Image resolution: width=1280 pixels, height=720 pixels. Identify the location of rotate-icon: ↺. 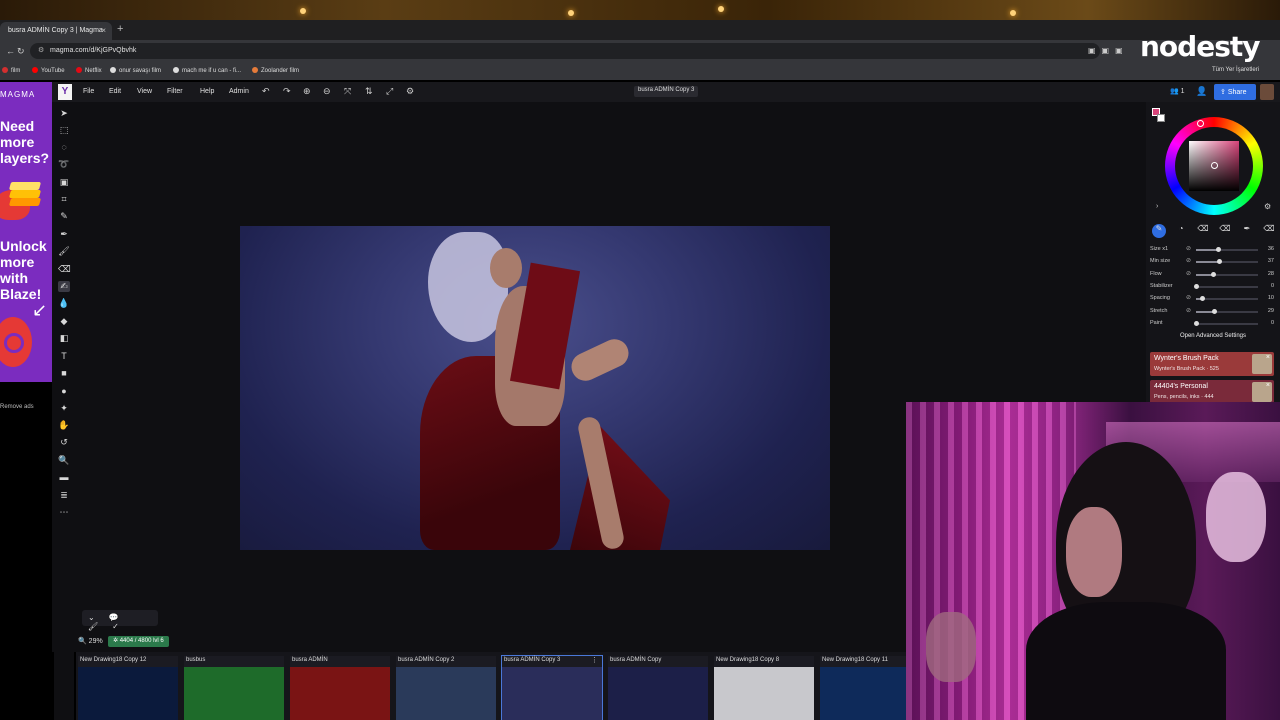
(64, 442).